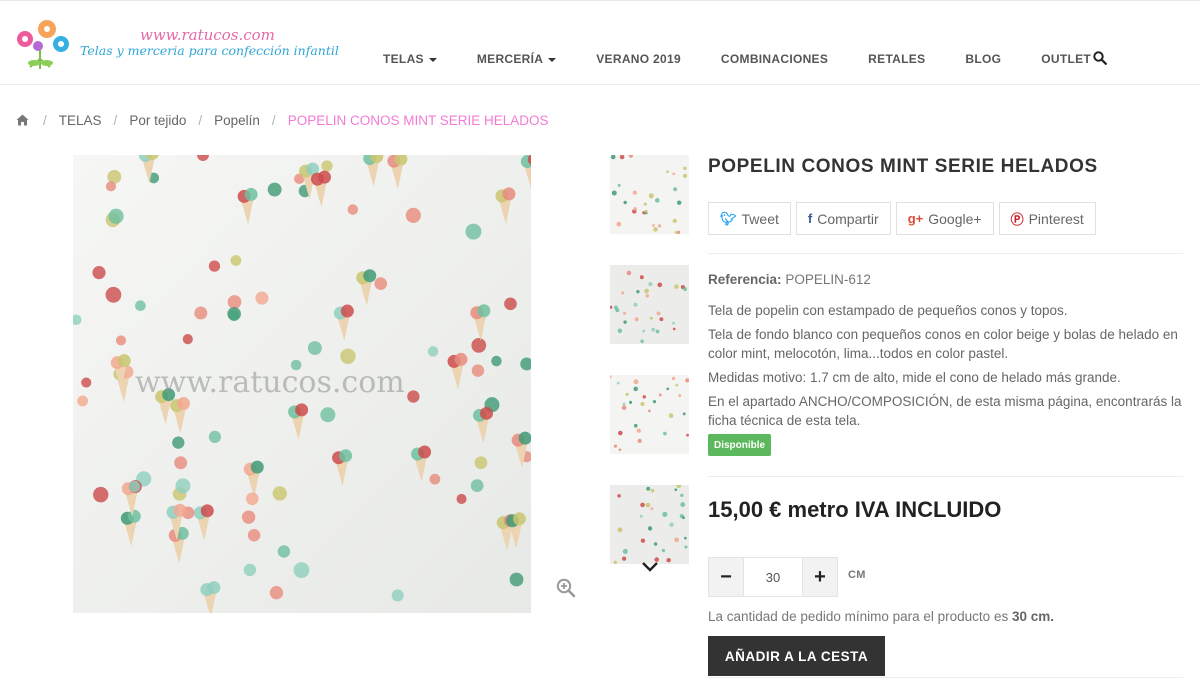 The height and width of the screenshot is (700, 1200). Describe the element at coordinates (983, 59) in the screenshot. I see `nav-item-blog: BLOG` at that location.